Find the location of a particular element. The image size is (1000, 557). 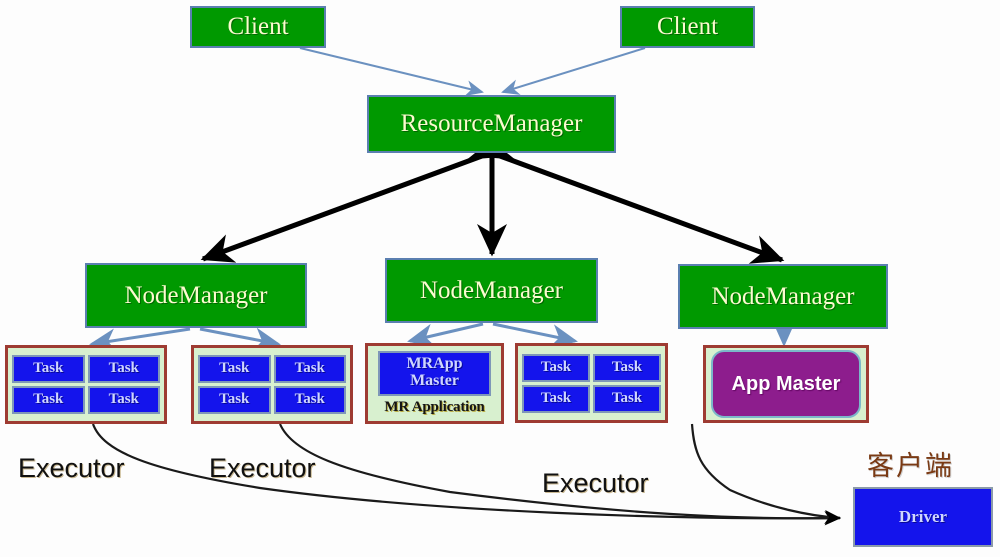

node-manager-label-2: NodeManager is located at coordinates (491, 290).